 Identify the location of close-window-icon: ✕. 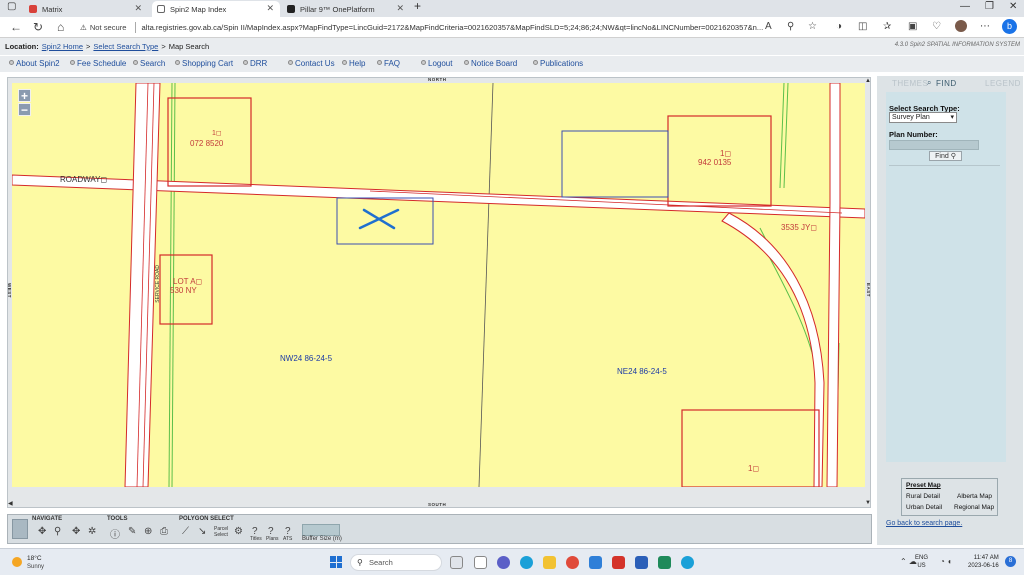
(1013, 6).